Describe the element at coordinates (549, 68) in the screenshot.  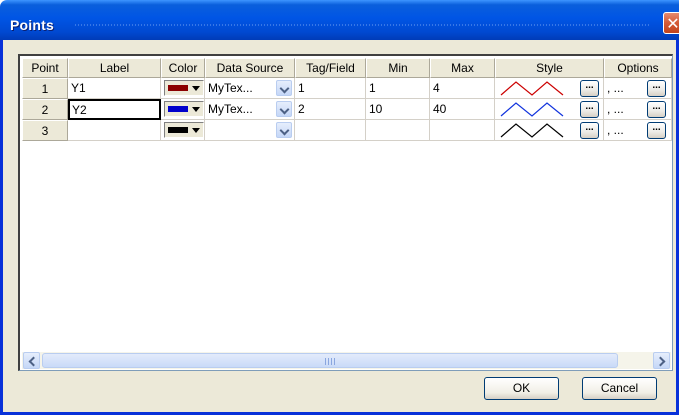
I see `column-header-style: Style` at that location.